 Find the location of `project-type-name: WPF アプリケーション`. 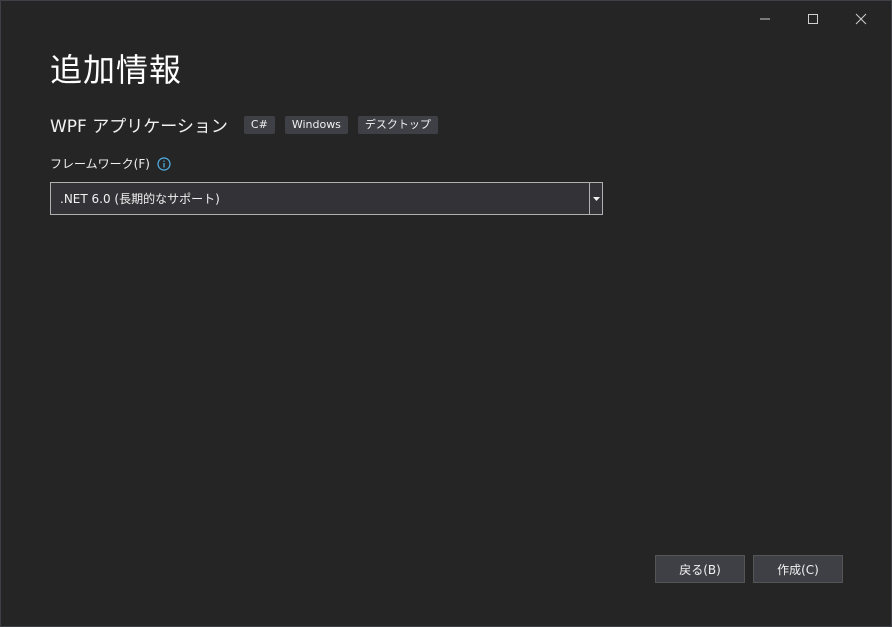

project-type-name: WPF アプリケーション is located at coordinates (139, 127).